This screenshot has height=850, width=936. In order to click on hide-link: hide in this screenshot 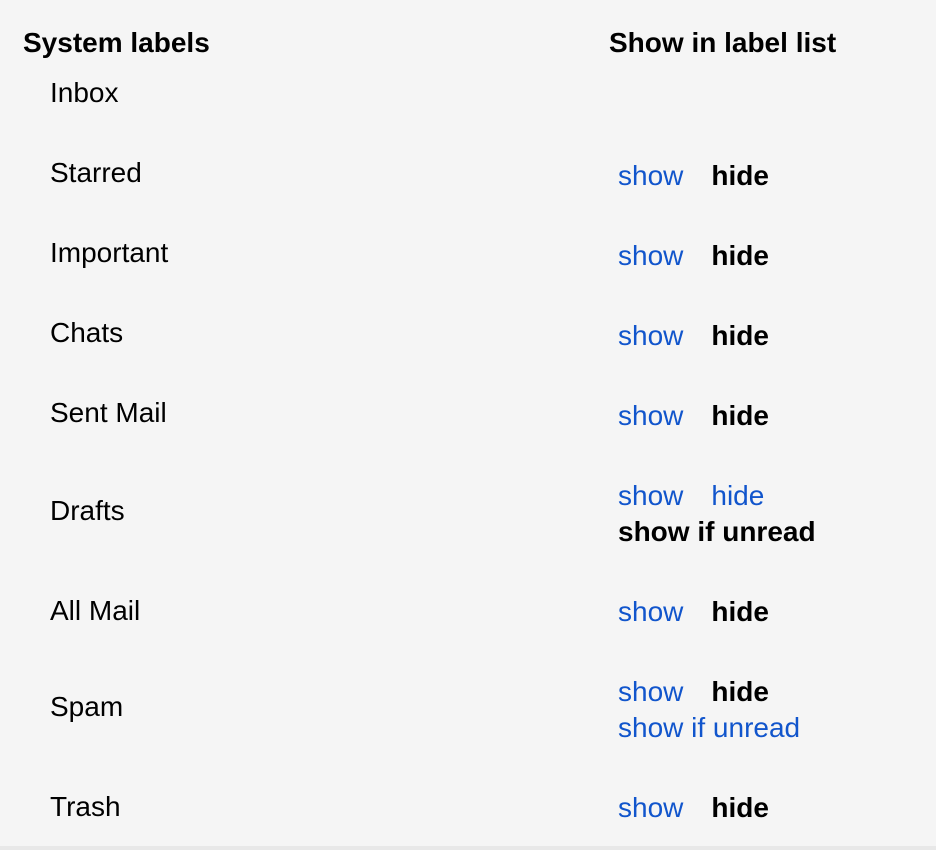, I will do `click(737, 495)`.